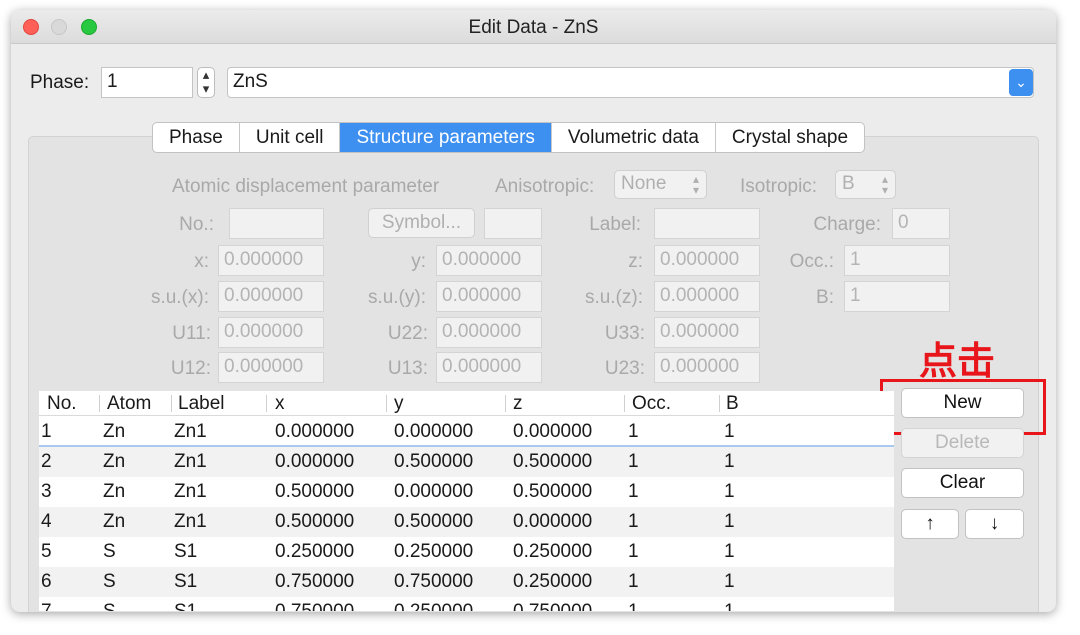  What do you see at coordinates (489, 332) in the screenshot?
I see `u22-field: 0.000000` at bounding box center [489, 332].